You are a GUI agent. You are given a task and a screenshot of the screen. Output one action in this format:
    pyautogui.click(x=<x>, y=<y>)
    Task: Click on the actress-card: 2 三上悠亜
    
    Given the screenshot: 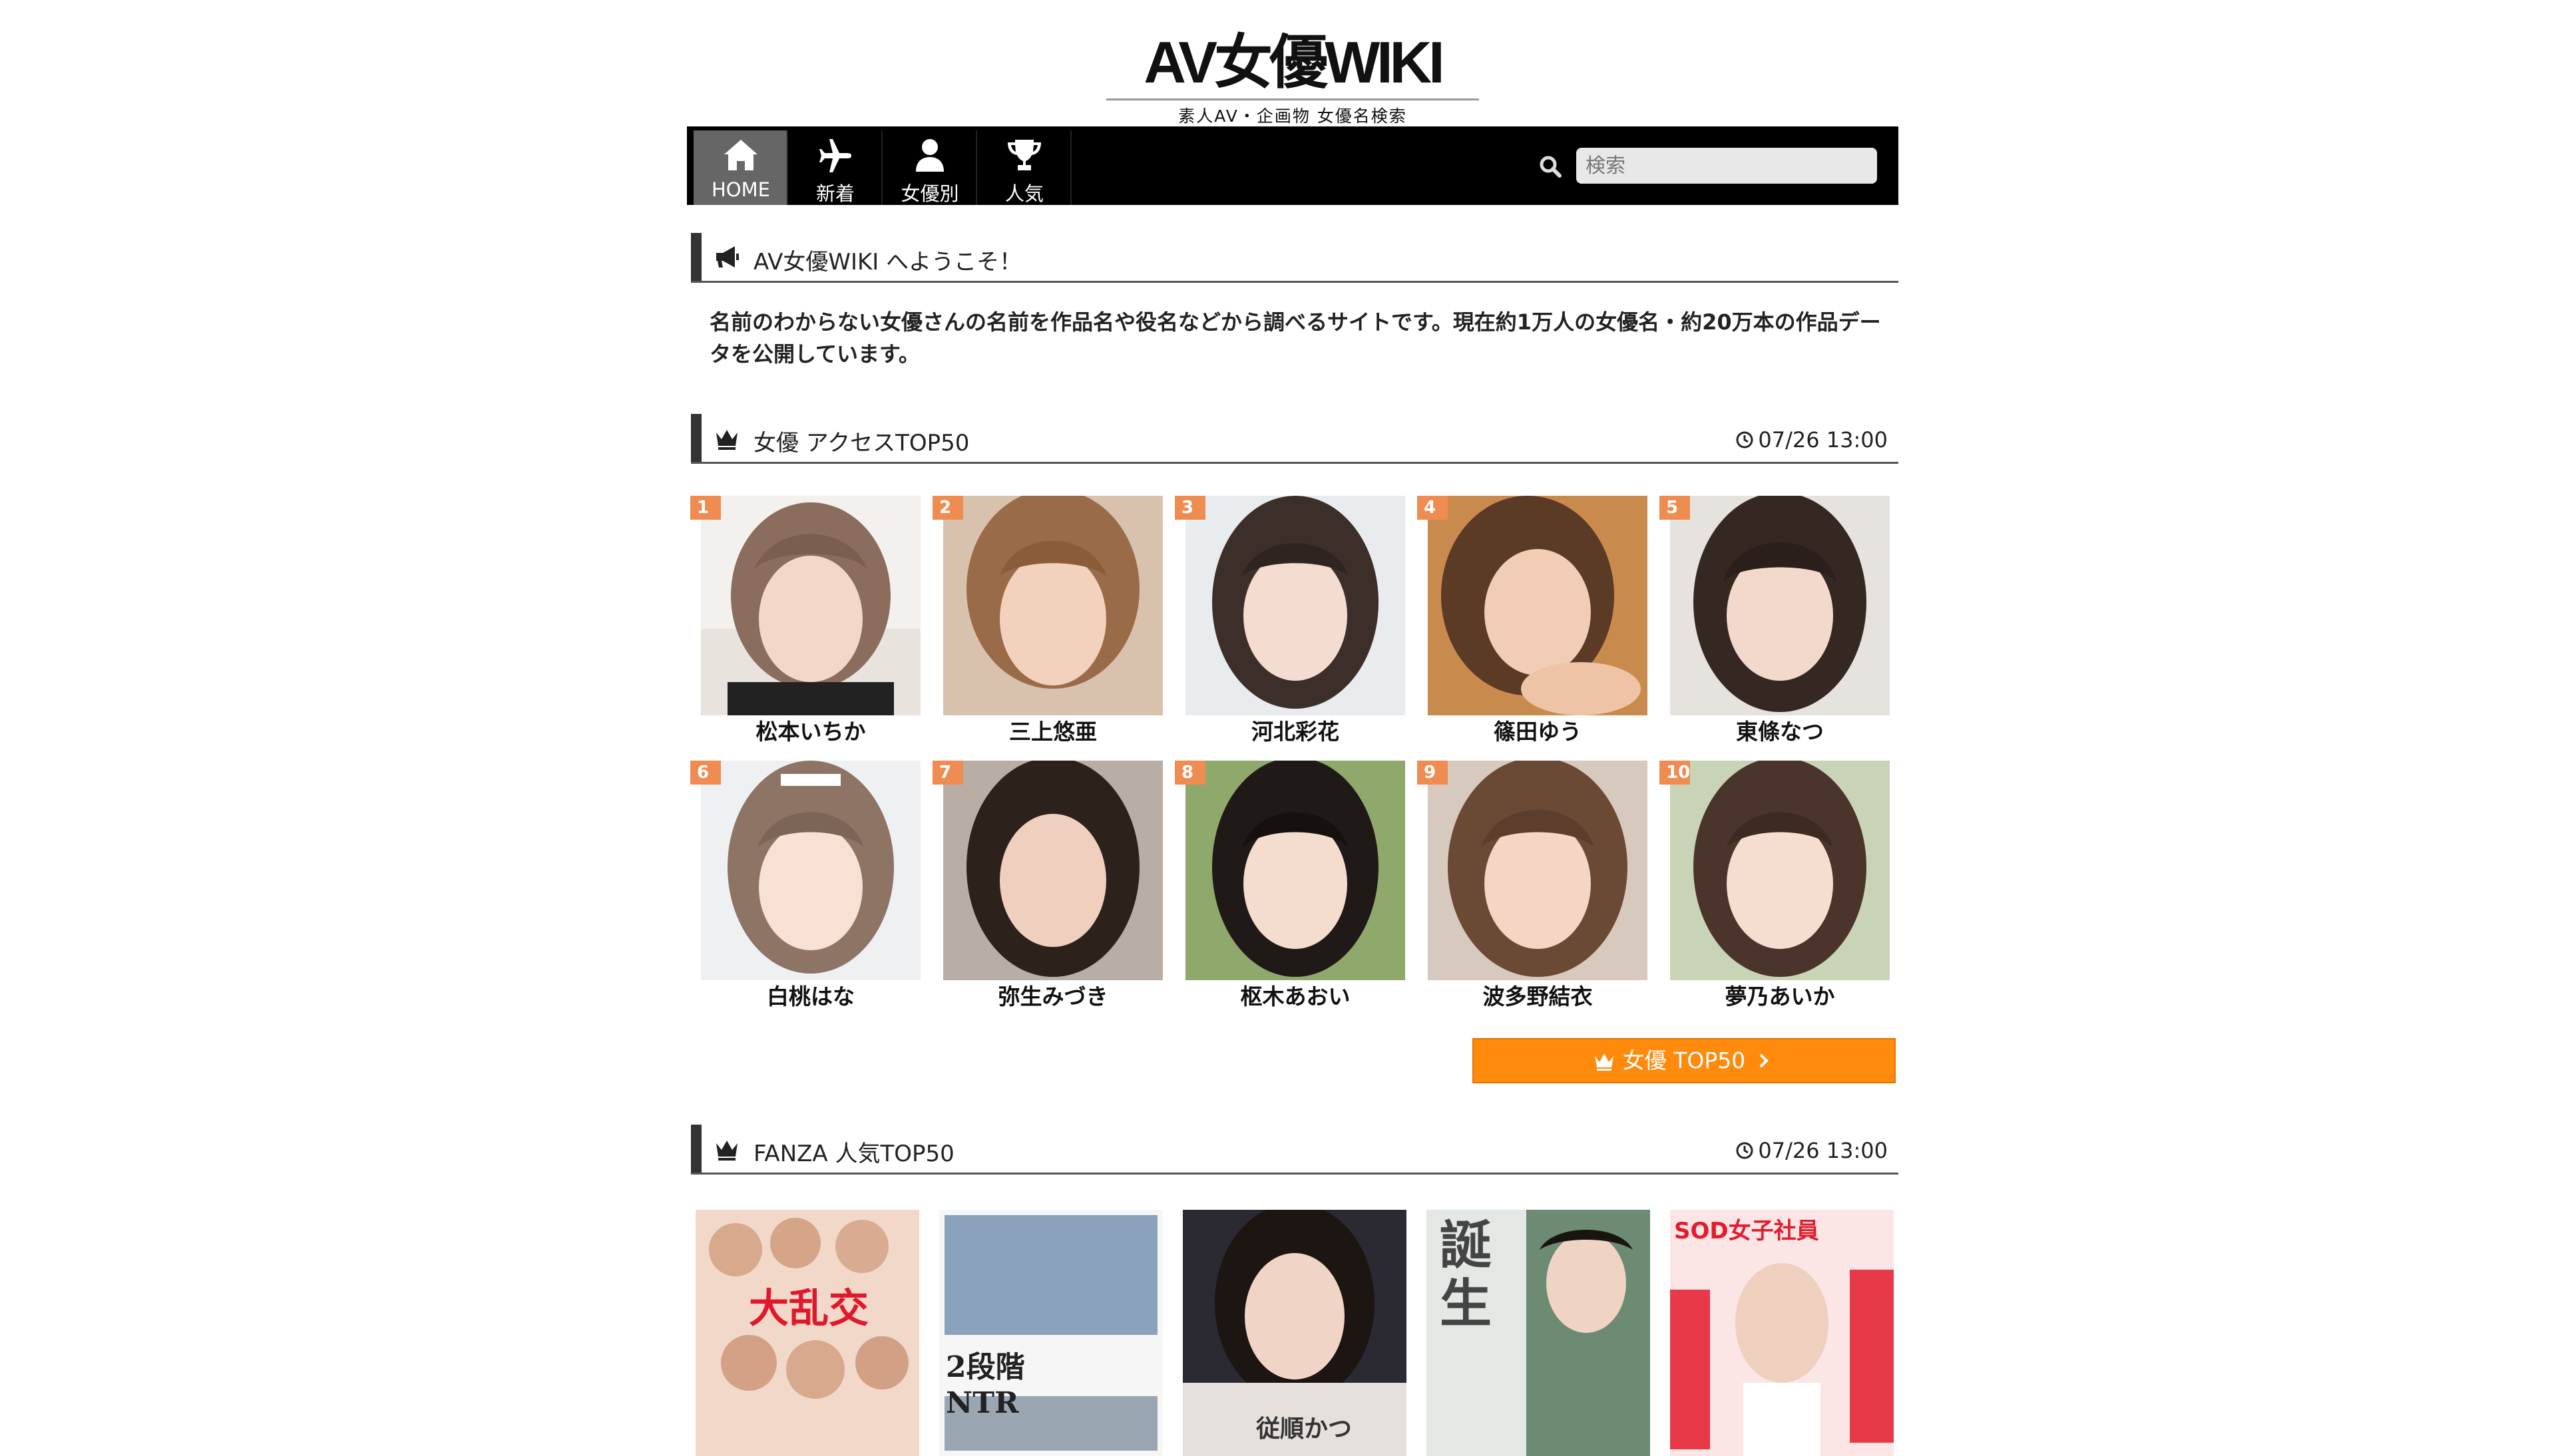 What is the action you would take?
    pyautogui.click(x=1048, y=622)
    